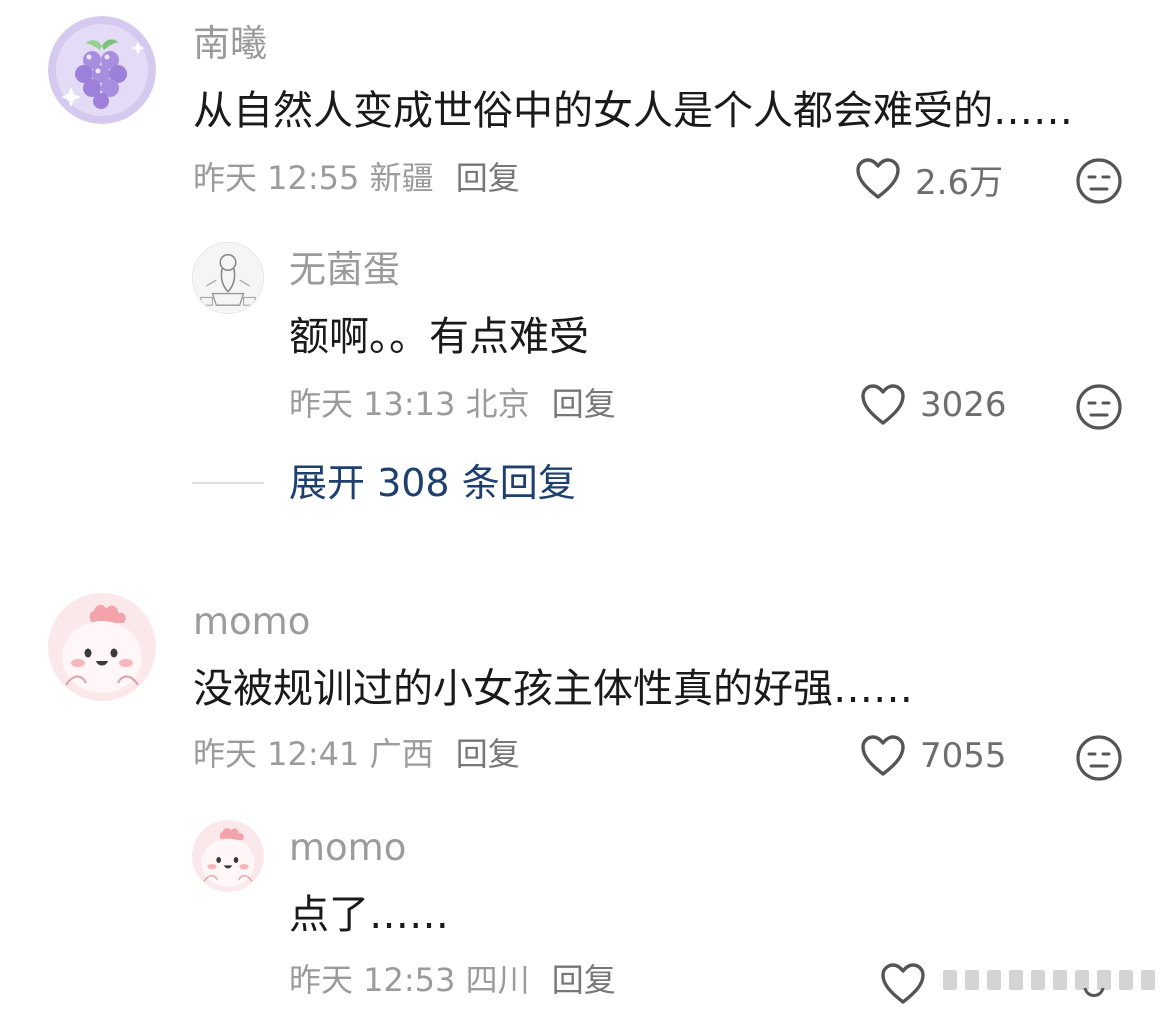  Describe the element at coordinates (276, 178) in the screenshot. I see `timestamp: 昨天 12:55` at that location.